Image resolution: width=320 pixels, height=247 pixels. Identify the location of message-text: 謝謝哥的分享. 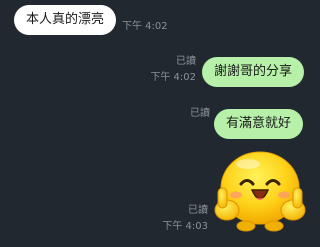
(253, 71).